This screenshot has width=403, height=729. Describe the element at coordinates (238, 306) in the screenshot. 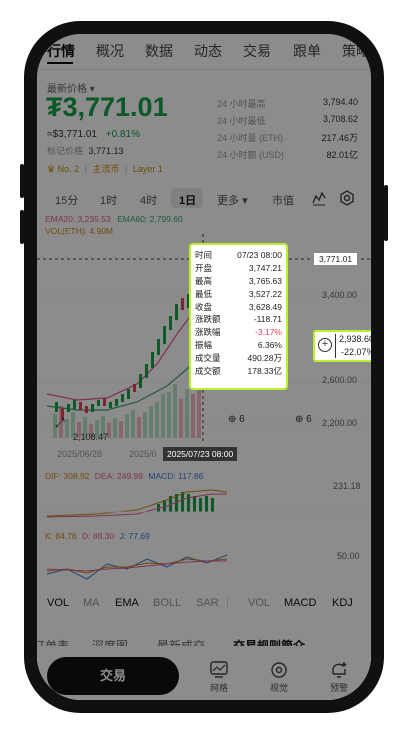

I see `tooltip-row: 收盘 3,628.49` at that location.